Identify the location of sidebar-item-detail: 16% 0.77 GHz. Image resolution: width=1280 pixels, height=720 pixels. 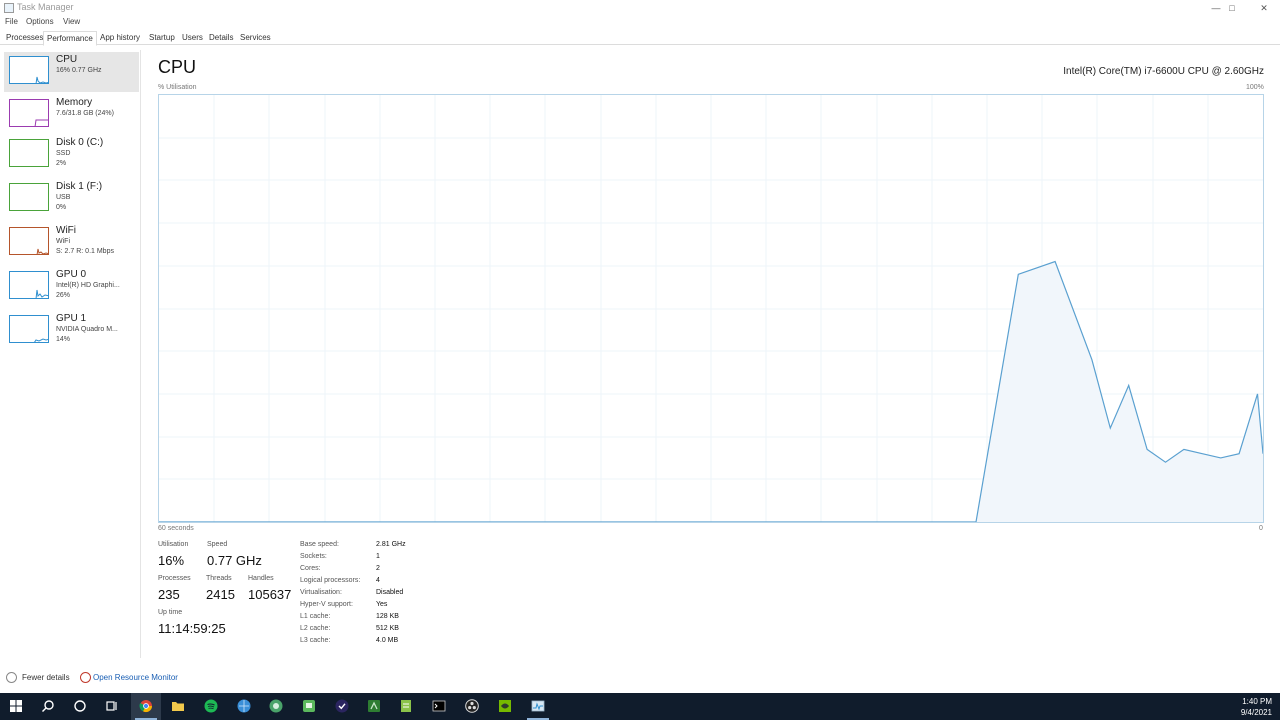
(79, 70).